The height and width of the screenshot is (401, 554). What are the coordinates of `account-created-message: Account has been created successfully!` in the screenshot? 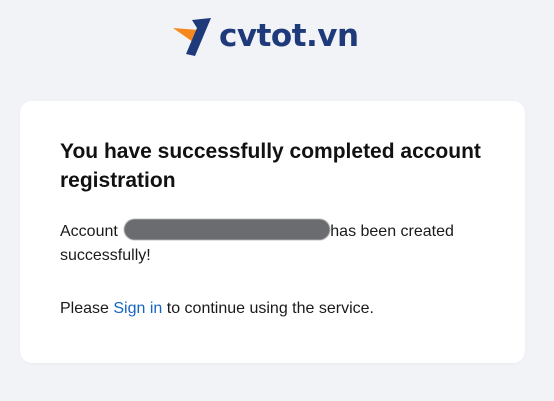 It's located at (280, 243).